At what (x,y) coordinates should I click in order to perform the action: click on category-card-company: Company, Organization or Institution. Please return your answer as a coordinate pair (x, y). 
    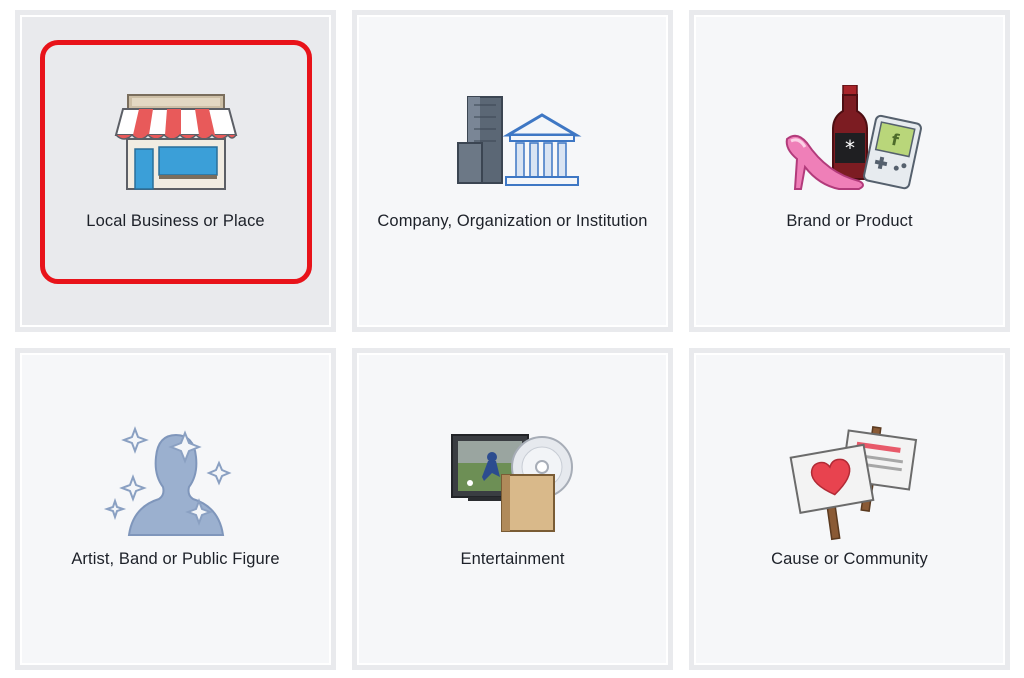
    Looking at the image, I should click on (512, 171).